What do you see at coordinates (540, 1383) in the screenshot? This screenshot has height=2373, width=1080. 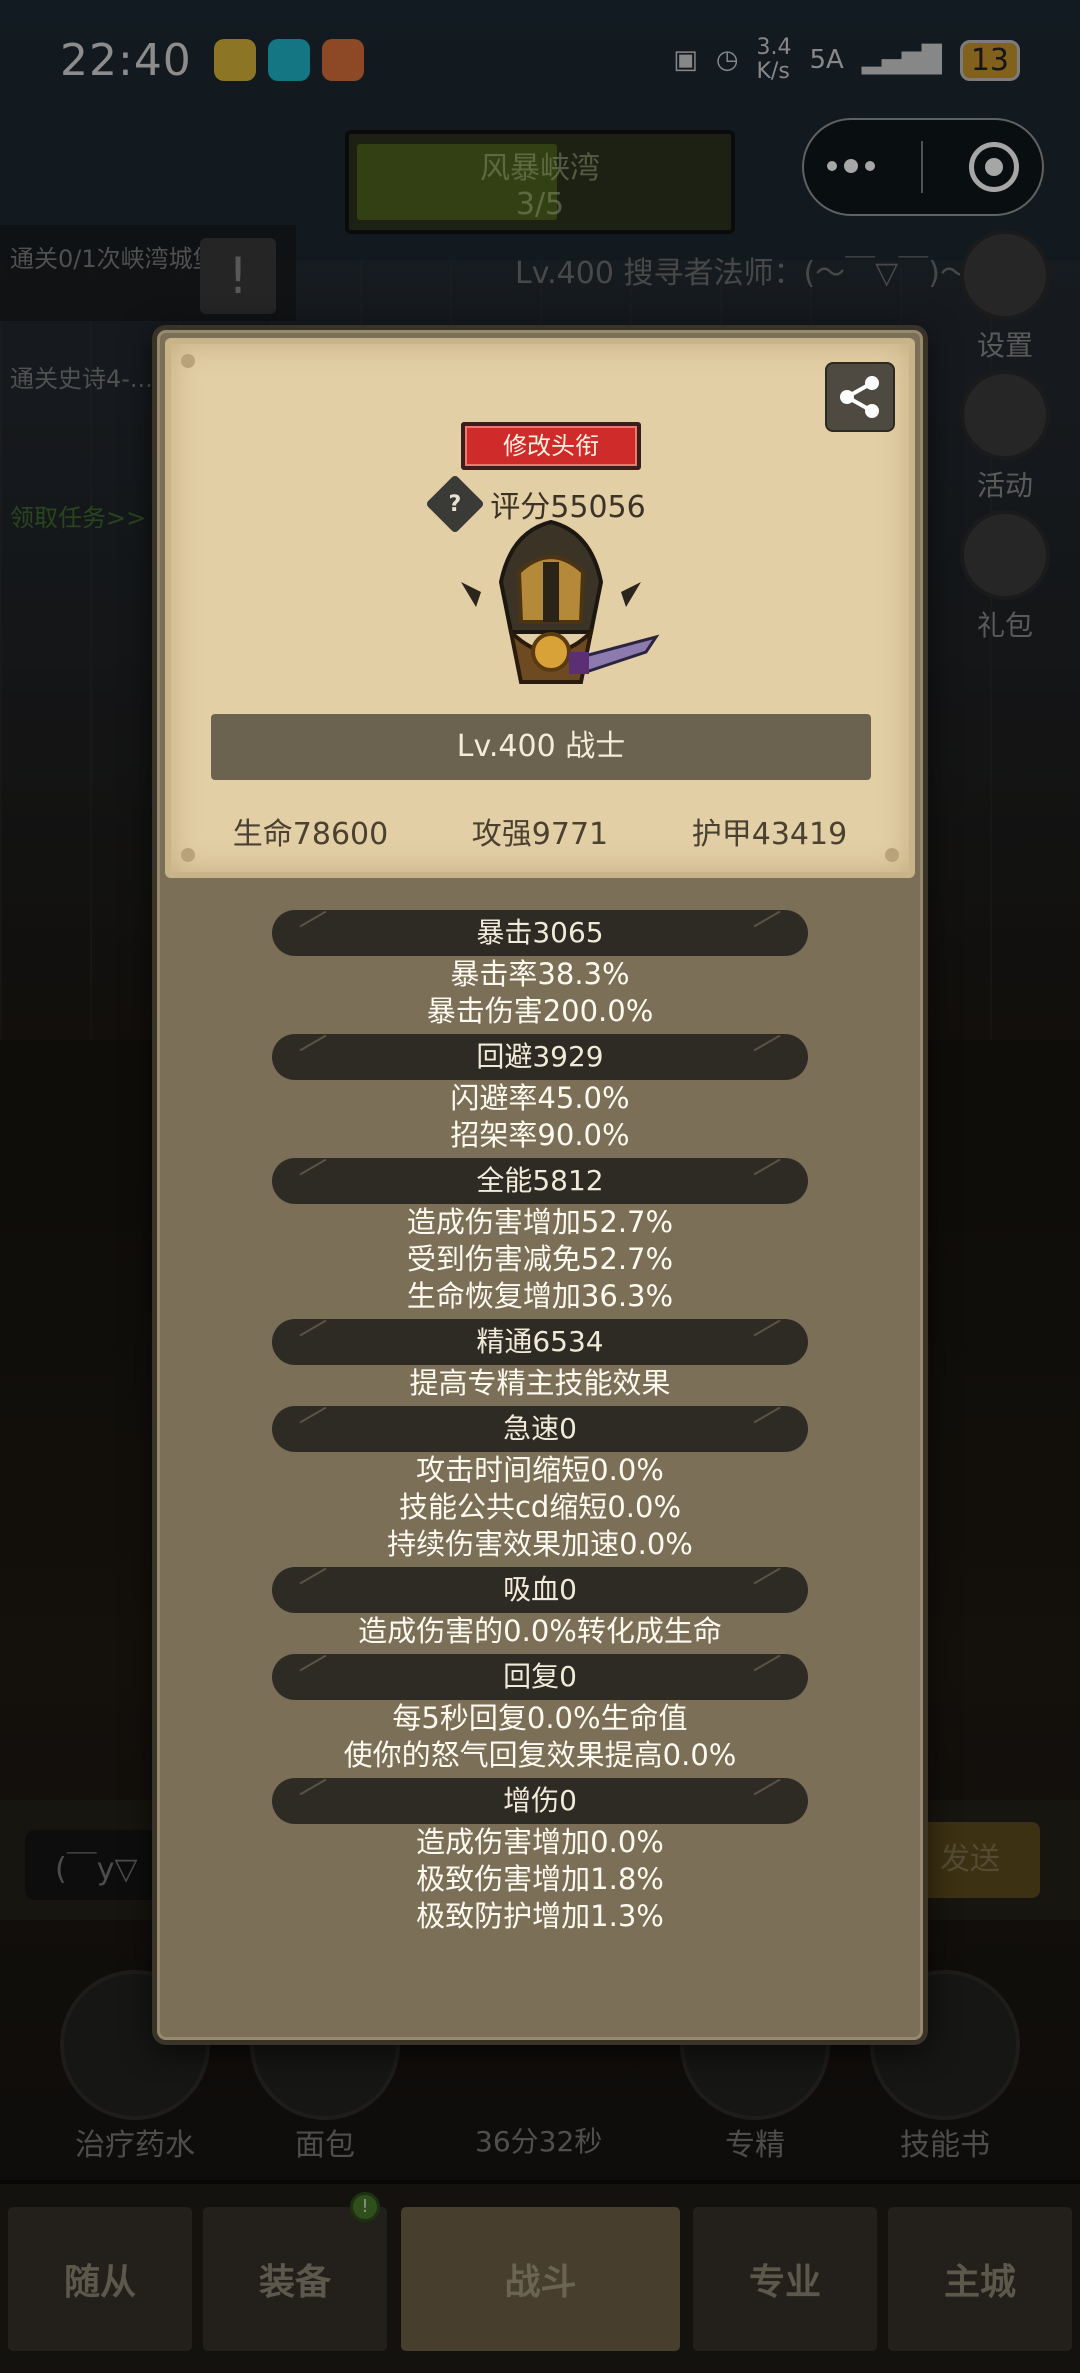 I see `attr-detail: 提高专精主技能效果` at bounding box center [540, 1383].